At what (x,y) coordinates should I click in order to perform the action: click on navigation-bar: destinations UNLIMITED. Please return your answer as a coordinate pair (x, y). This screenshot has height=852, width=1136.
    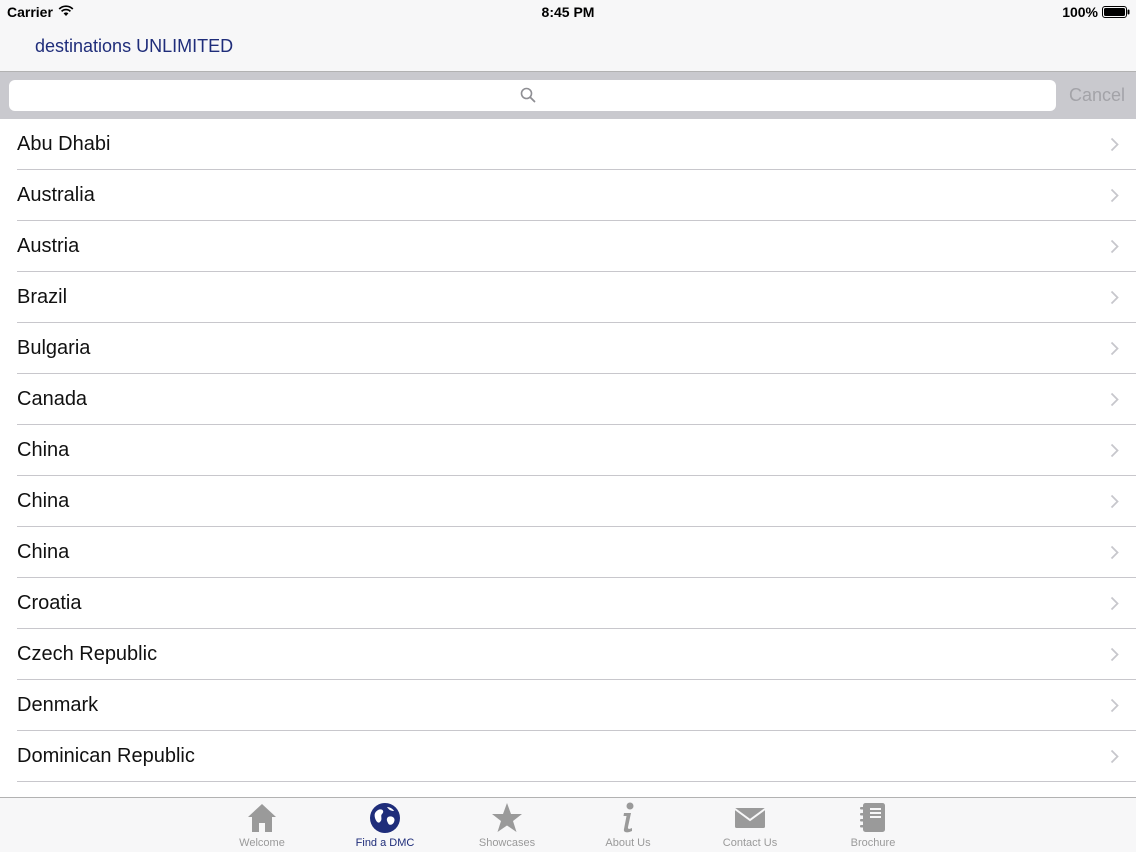
    Looking at the image, I should click on (568, 48).